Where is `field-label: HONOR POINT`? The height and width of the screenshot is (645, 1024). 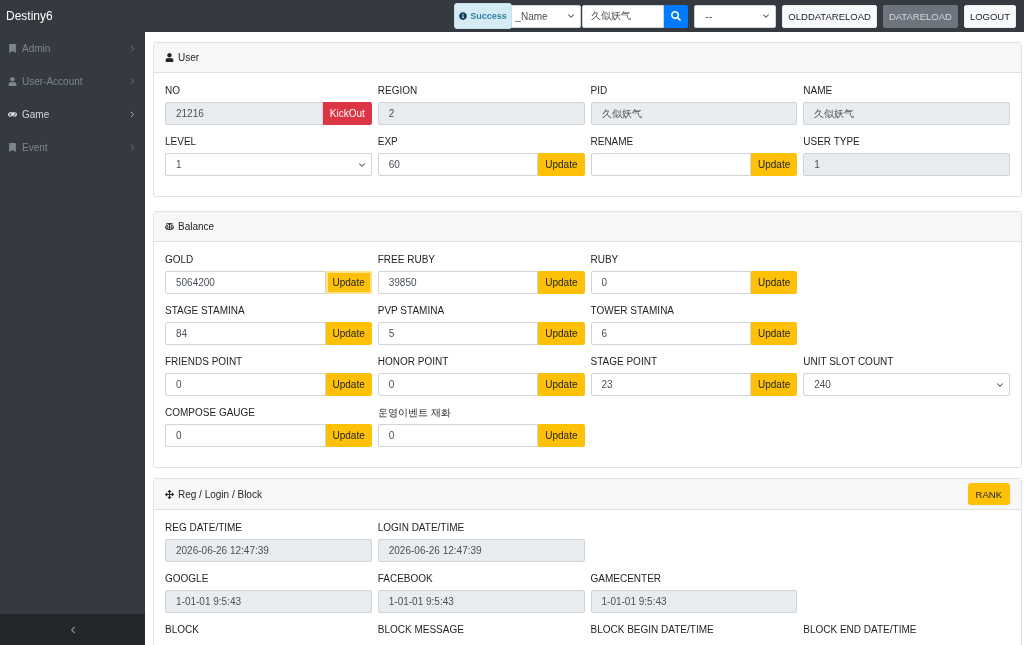 field-label: HONOR POINT is located at coordinates (413, 362).